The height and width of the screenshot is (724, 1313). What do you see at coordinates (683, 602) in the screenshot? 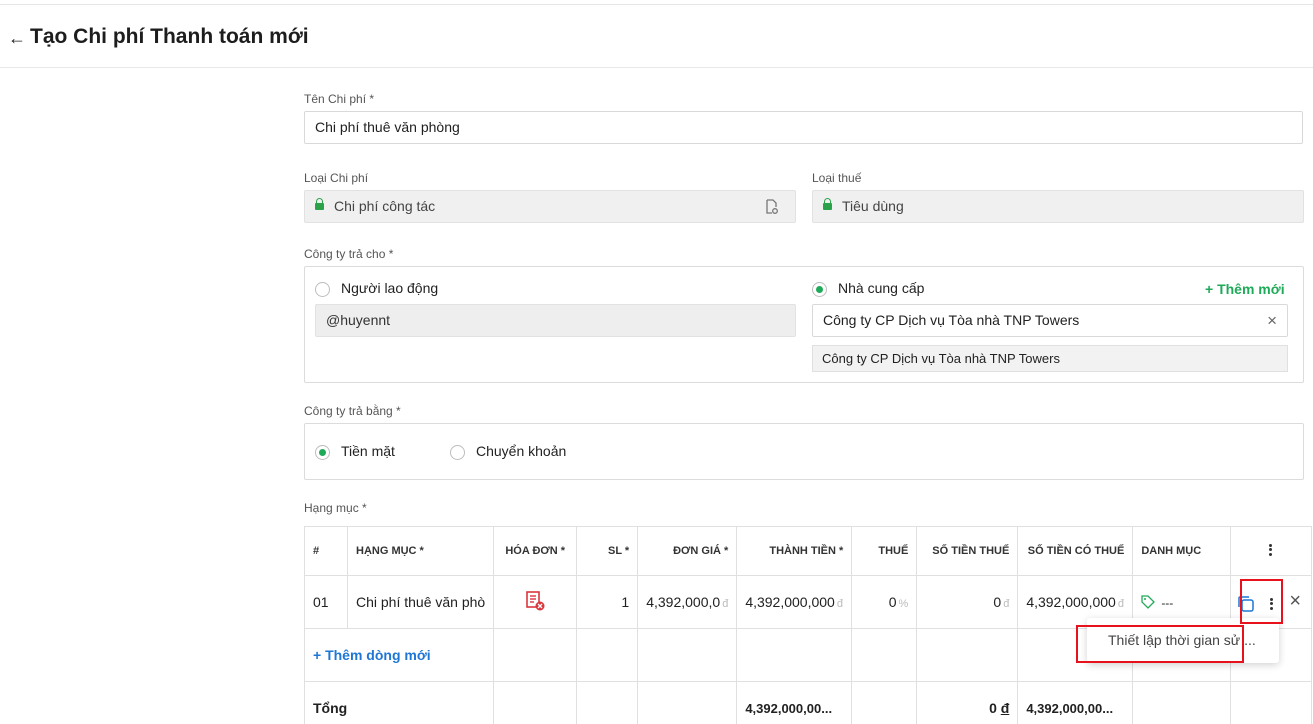
I see `row-unit-price: 4,392,000,0` at bounding box center [683, 602].